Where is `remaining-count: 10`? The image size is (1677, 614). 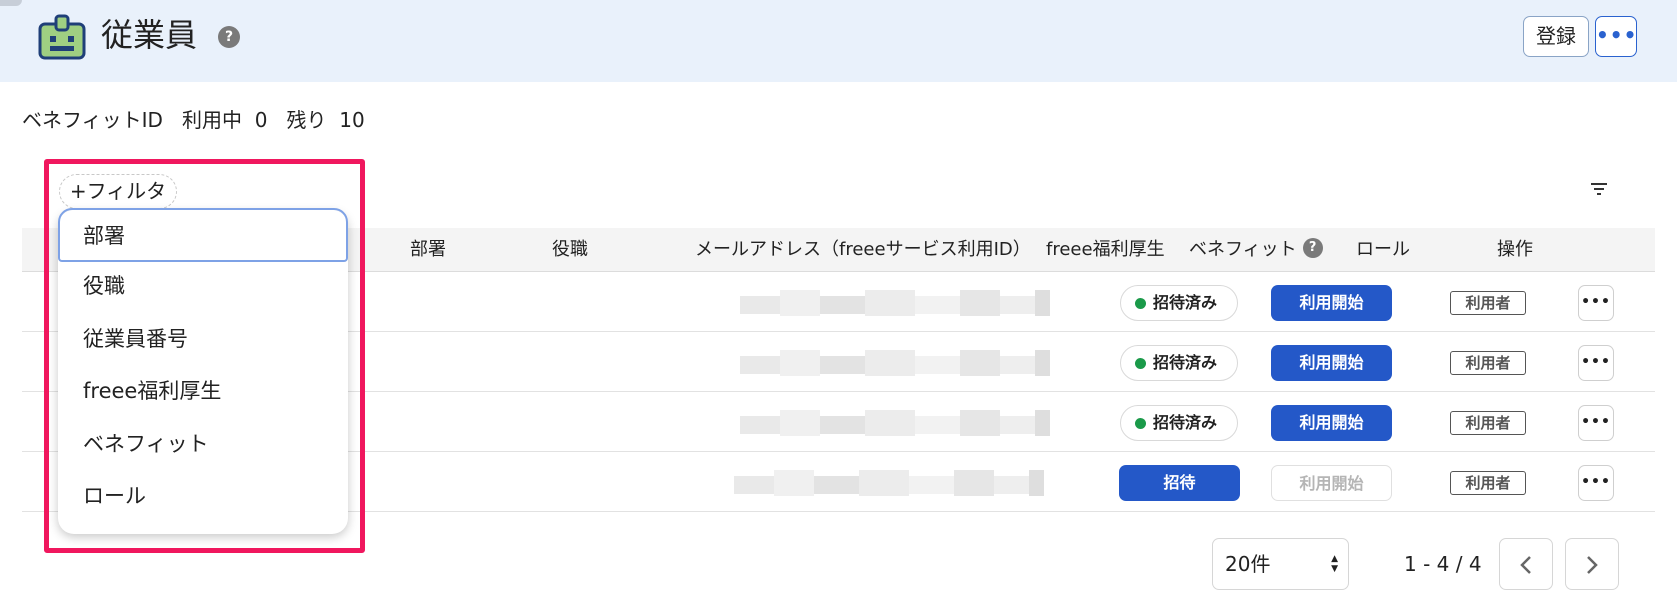 remaining-count: 10 is located at coordinates (352, 120).